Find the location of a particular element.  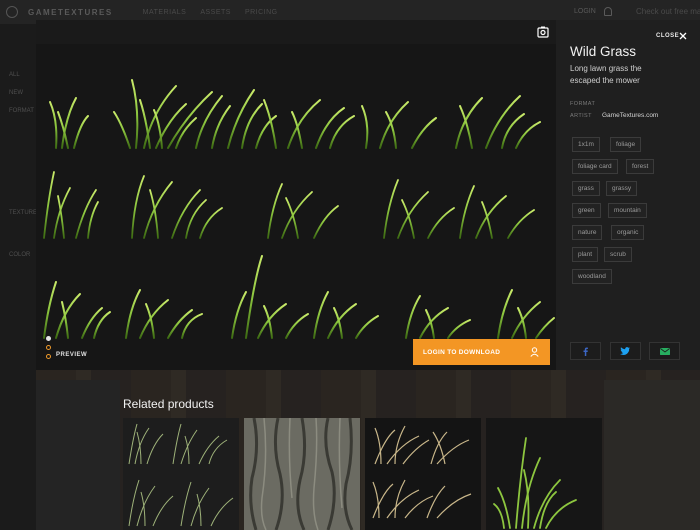

tag: grass is located at coordinates (586, 188).